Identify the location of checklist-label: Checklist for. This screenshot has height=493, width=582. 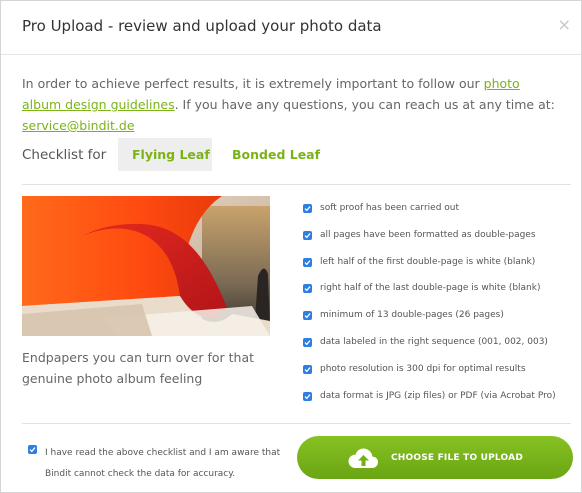
(64, 155).